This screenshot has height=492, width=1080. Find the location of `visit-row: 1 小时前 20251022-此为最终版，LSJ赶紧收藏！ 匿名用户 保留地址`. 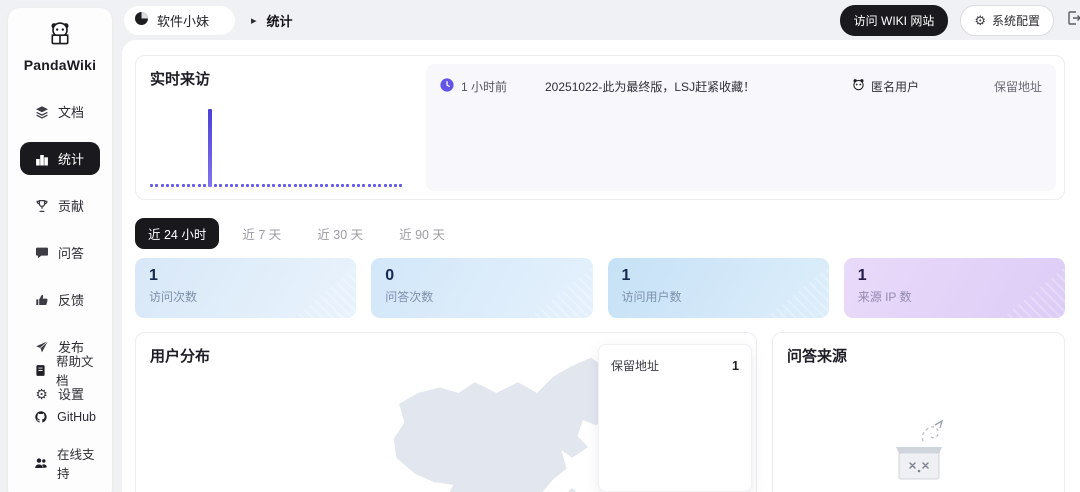

visit-row: 1 小时前 20251022-此为最终版，LSJ赶紧收藏！ 匿名用户 保留地址 is located at coordinates (741, 86).